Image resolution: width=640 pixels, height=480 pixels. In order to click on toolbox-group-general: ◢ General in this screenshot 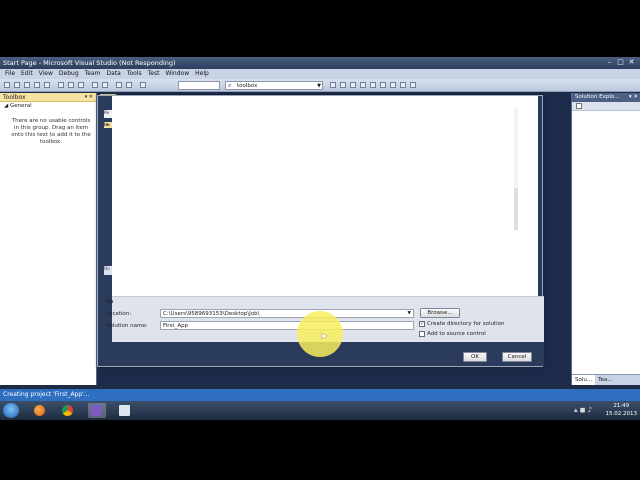, I will do `click(48, 106)`.